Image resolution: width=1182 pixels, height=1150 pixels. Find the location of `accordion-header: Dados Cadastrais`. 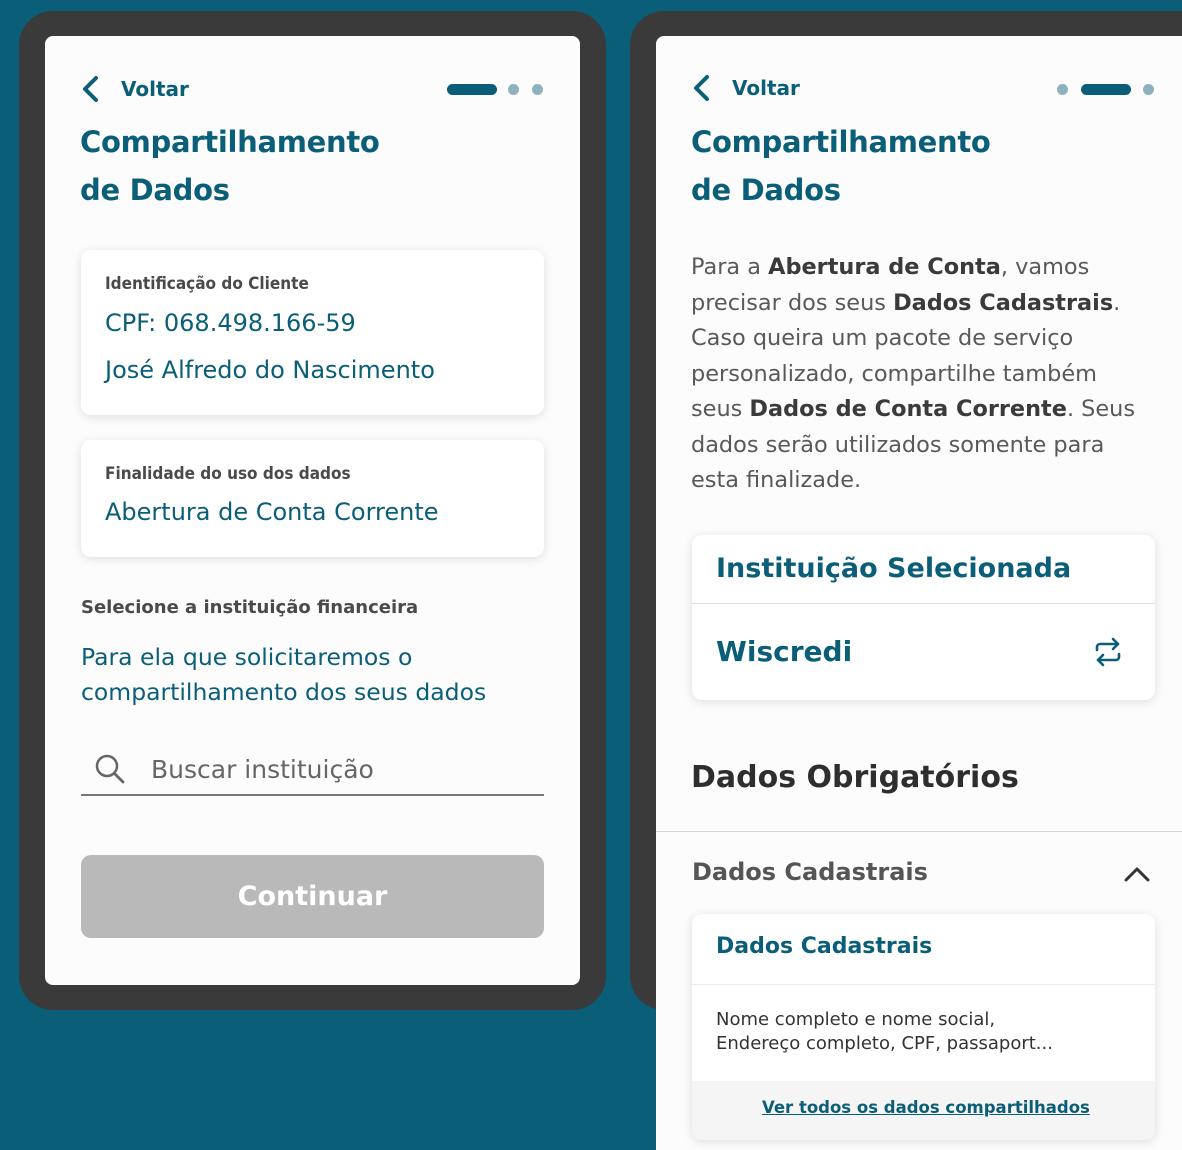

accordion-header: Dados Cadastrais is located at coordinates (927, 874).